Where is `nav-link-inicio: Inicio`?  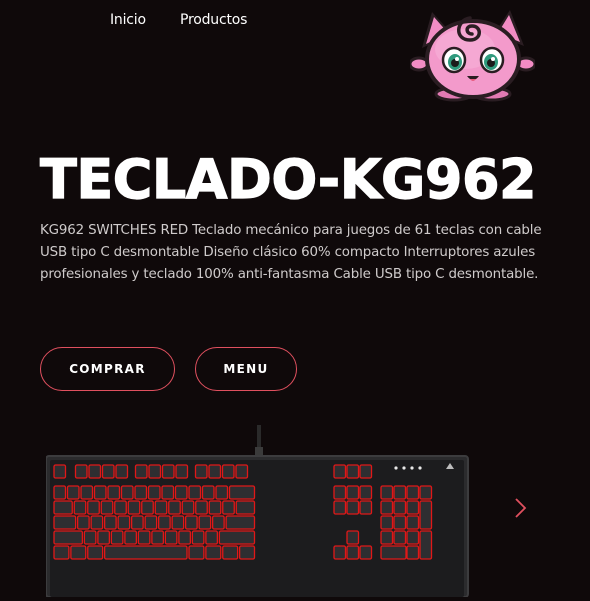 nav-link-inicio: Inicio is located at coordinates (128, 20).